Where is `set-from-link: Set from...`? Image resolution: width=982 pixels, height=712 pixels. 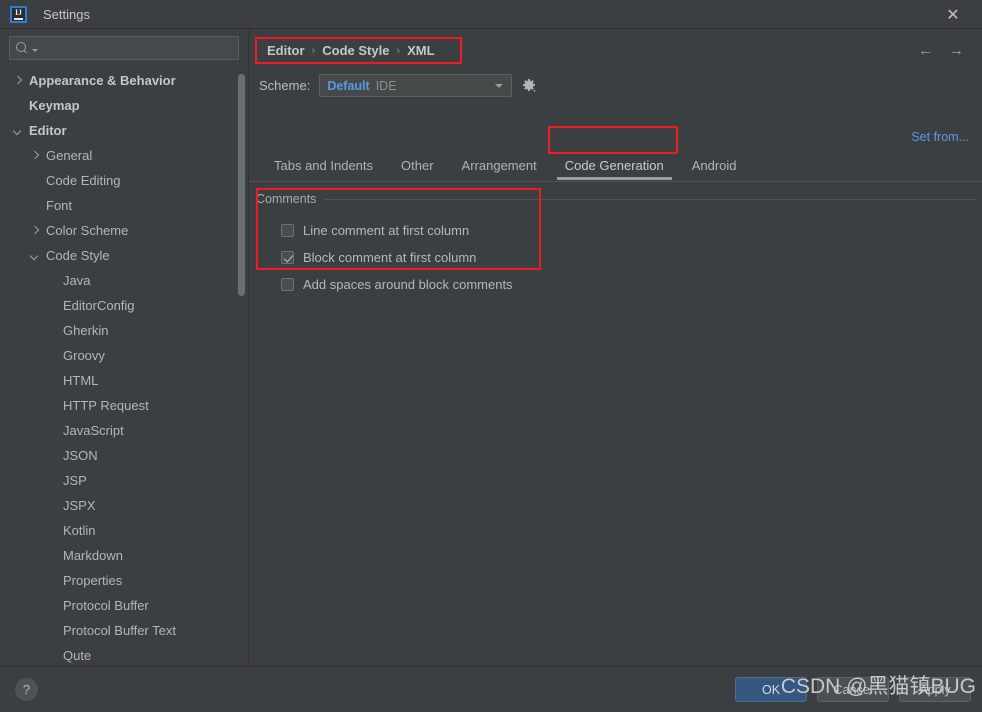
set-from-link: Set from... is located at coordinates (940, 137).